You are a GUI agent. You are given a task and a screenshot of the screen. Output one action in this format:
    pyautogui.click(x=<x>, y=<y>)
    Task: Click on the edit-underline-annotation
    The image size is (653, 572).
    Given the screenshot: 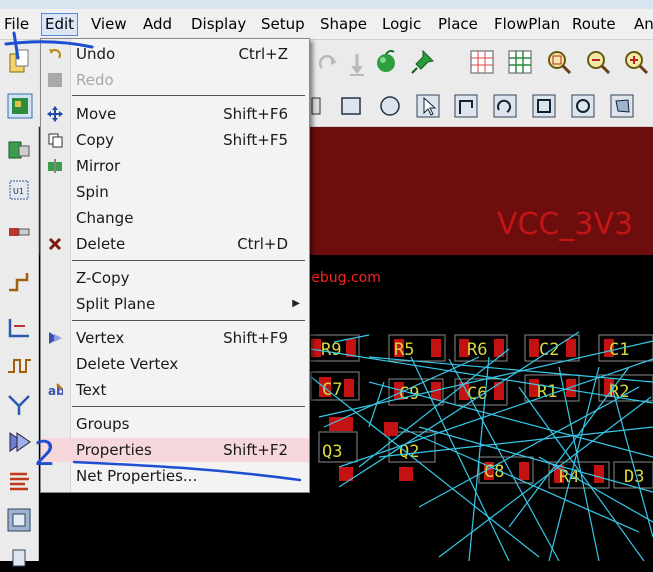 What is the action you would take?
    pyautogui.click(x=49, y=44)
    